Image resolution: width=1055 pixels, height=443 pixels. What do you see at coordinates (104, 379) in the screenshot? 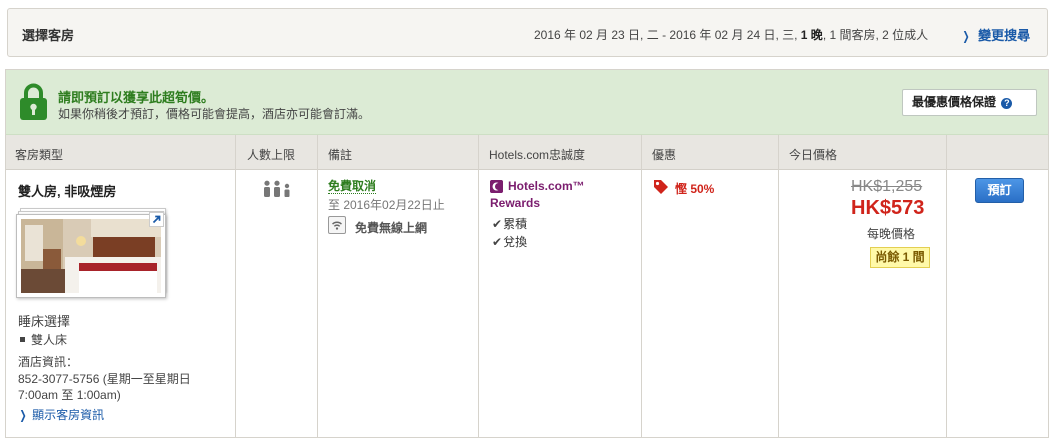
I see `hotel-phone: 852-3077-5756 (星期一至星期日` at bounding box center [104, 379].